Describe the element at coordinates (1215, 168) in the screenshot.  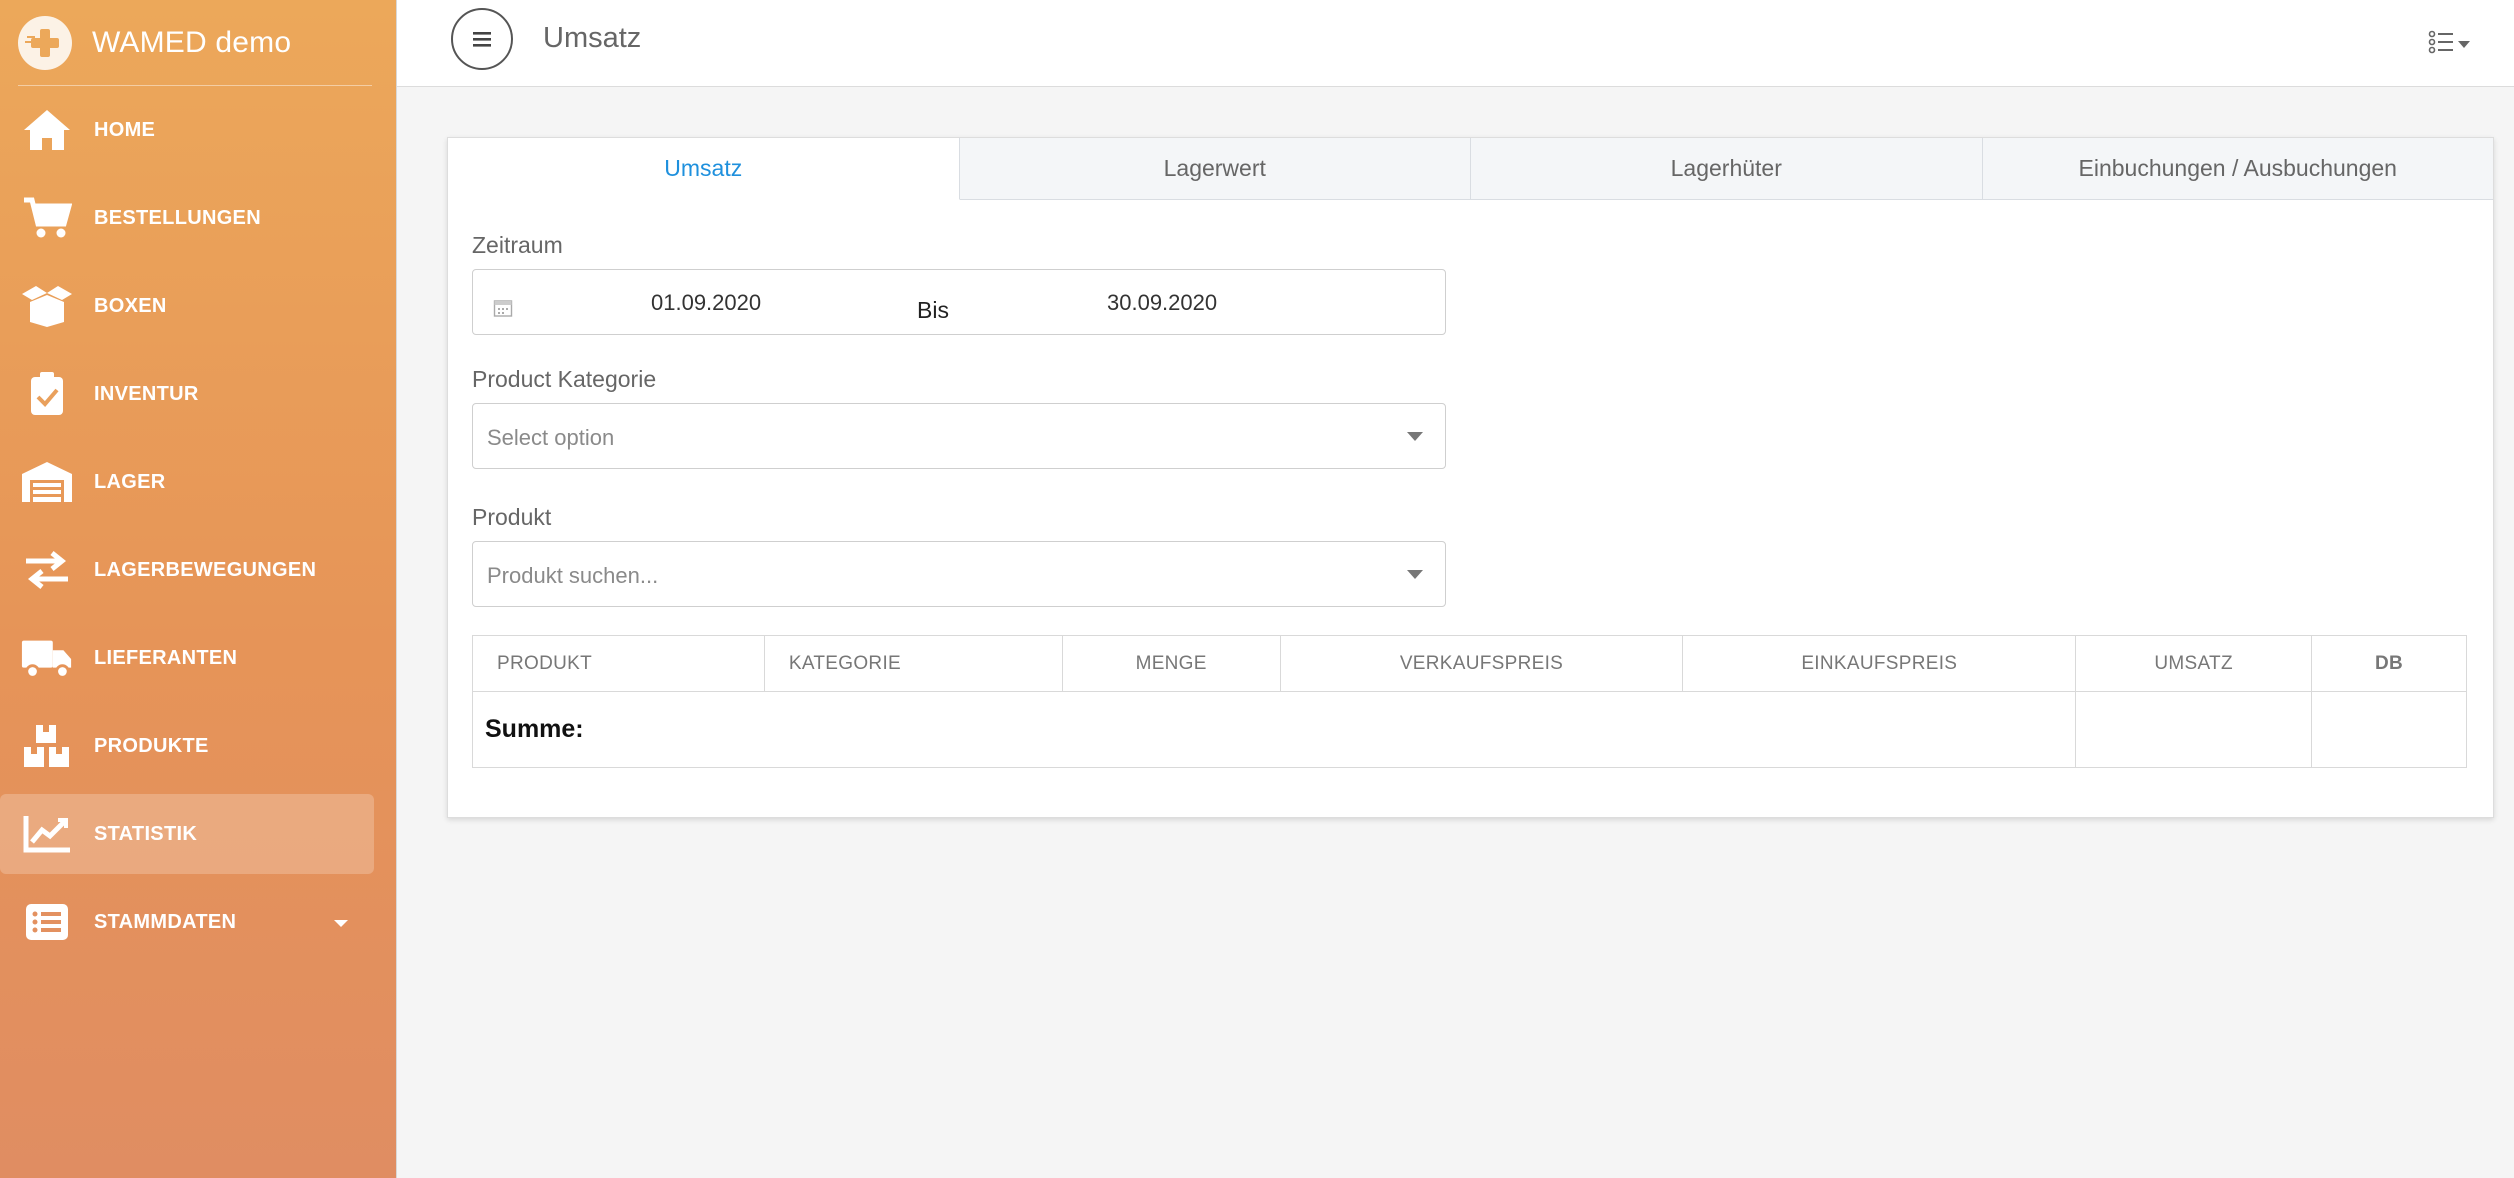
I see `tab-lagerwert: Lagerwert` at that location.